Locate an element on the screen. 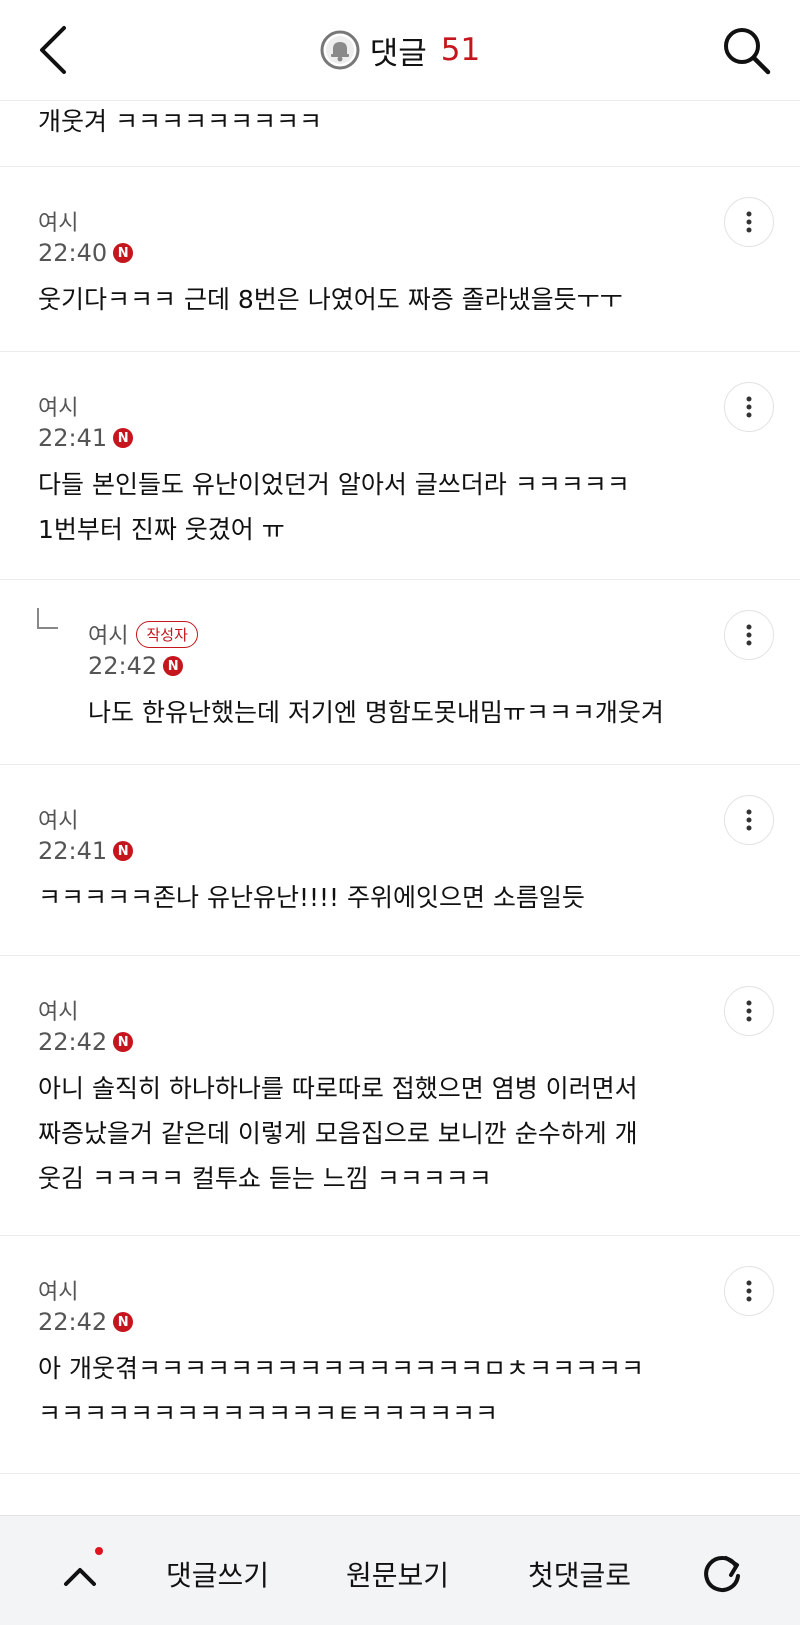 Image resolution: width=800 pixels, height=1625 pixels. chevron-up-icon is located at coordinates (80, 1577).